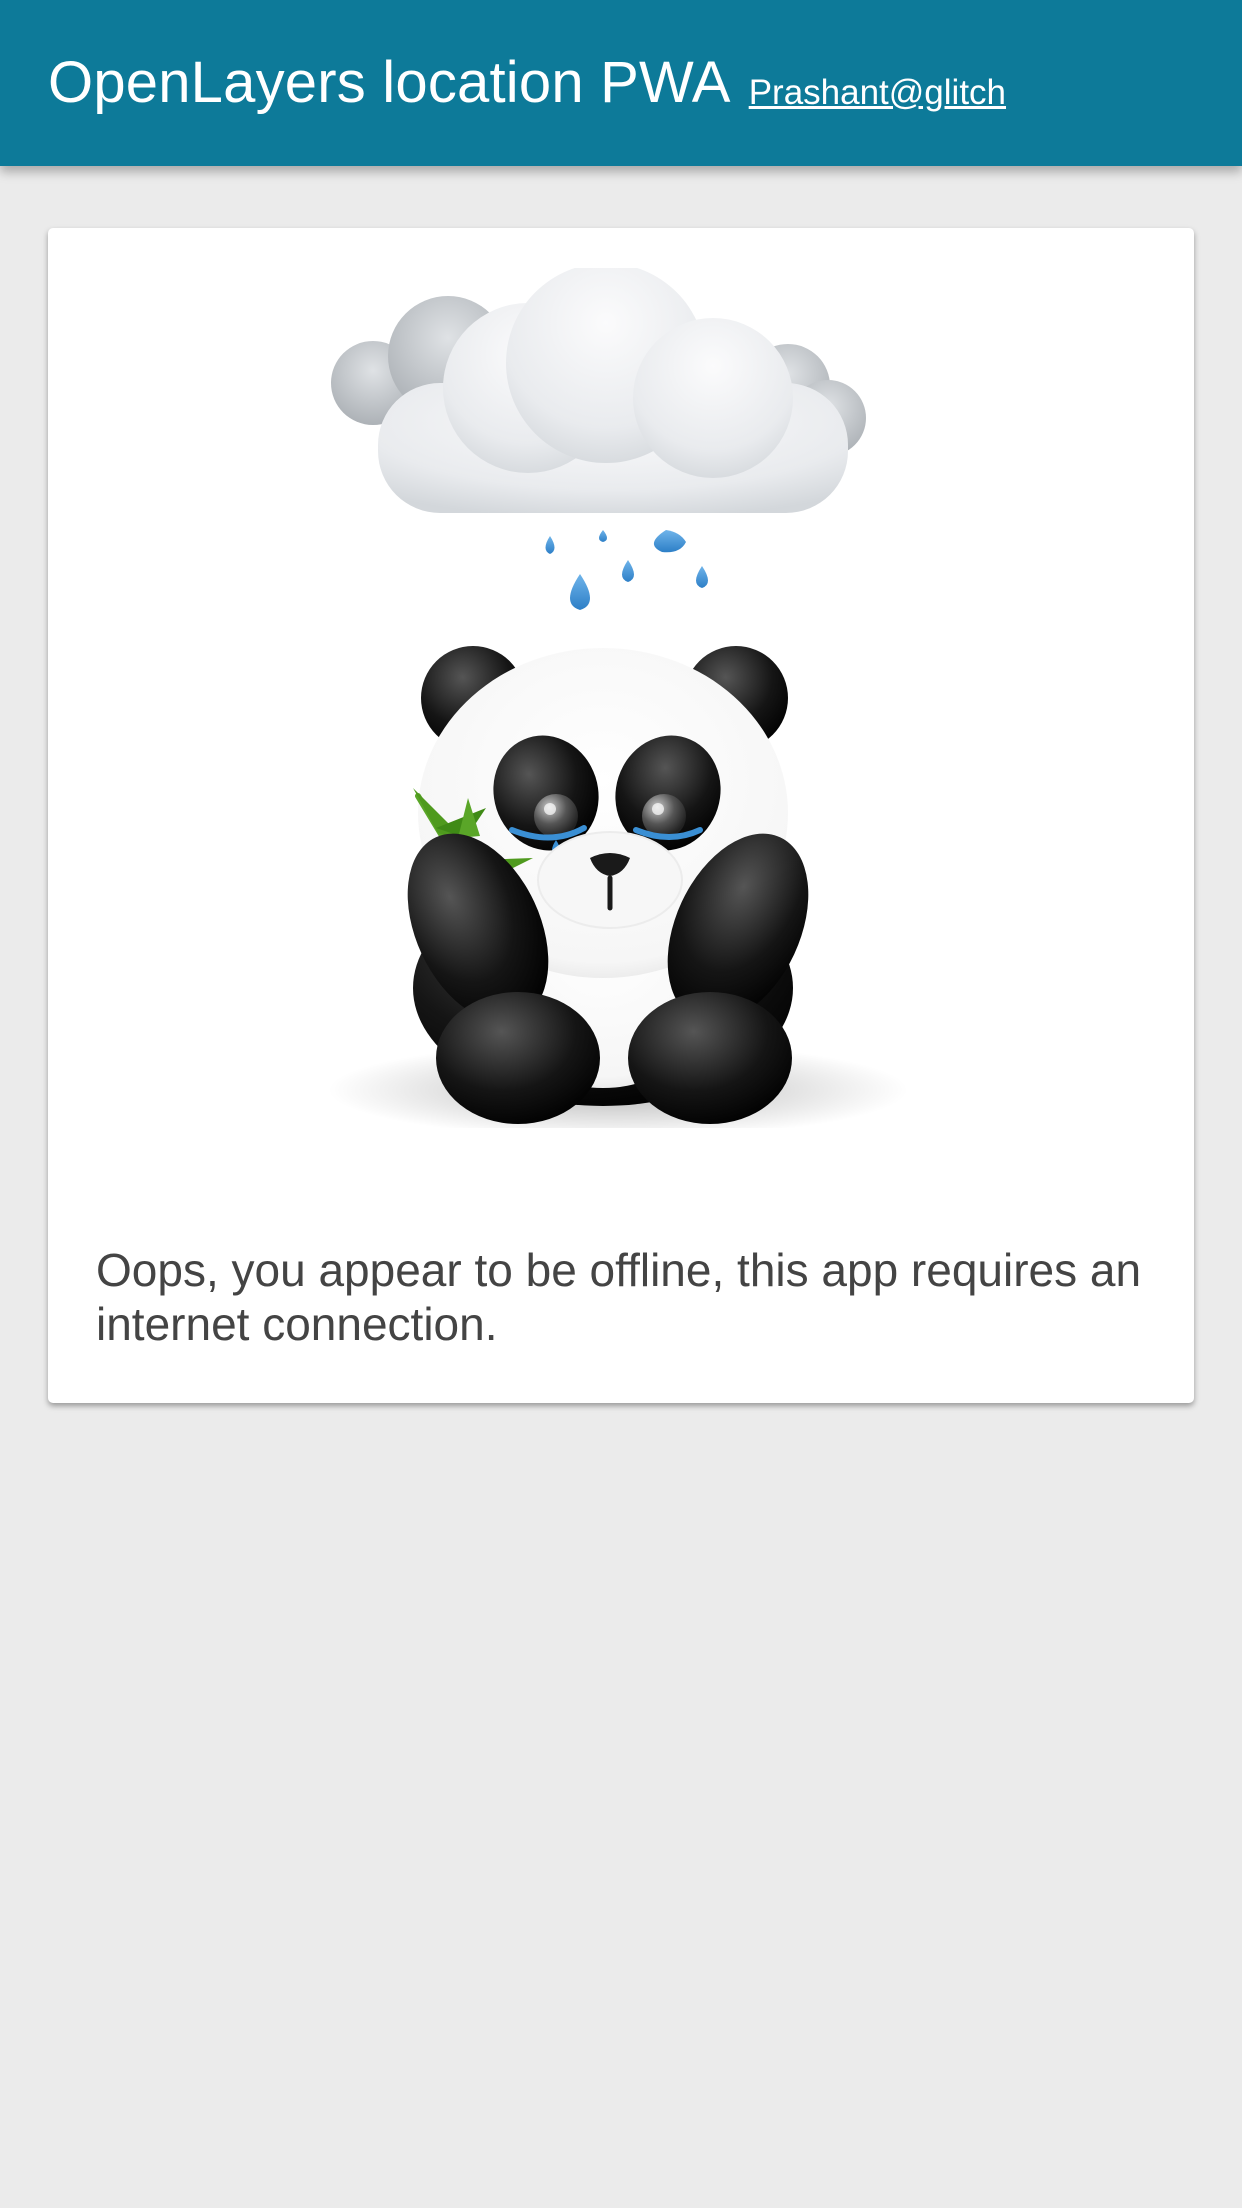 The image size is (1242, 2208). Describe the element at coordinates (598, 390) in the screenshot. I see `rain-cloud` at that location.